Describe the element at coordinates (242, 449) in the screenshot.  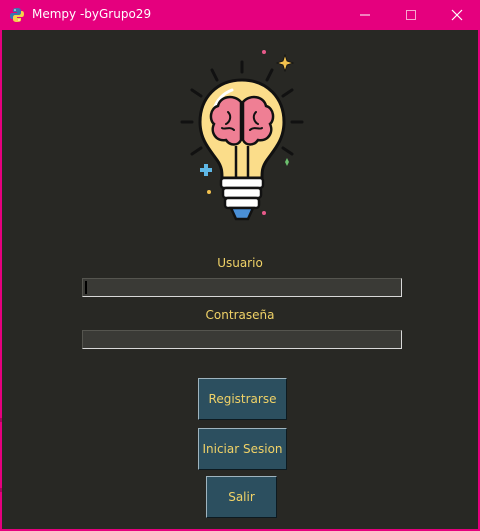
I see `login-button: Iniciar Sesion` at that location.